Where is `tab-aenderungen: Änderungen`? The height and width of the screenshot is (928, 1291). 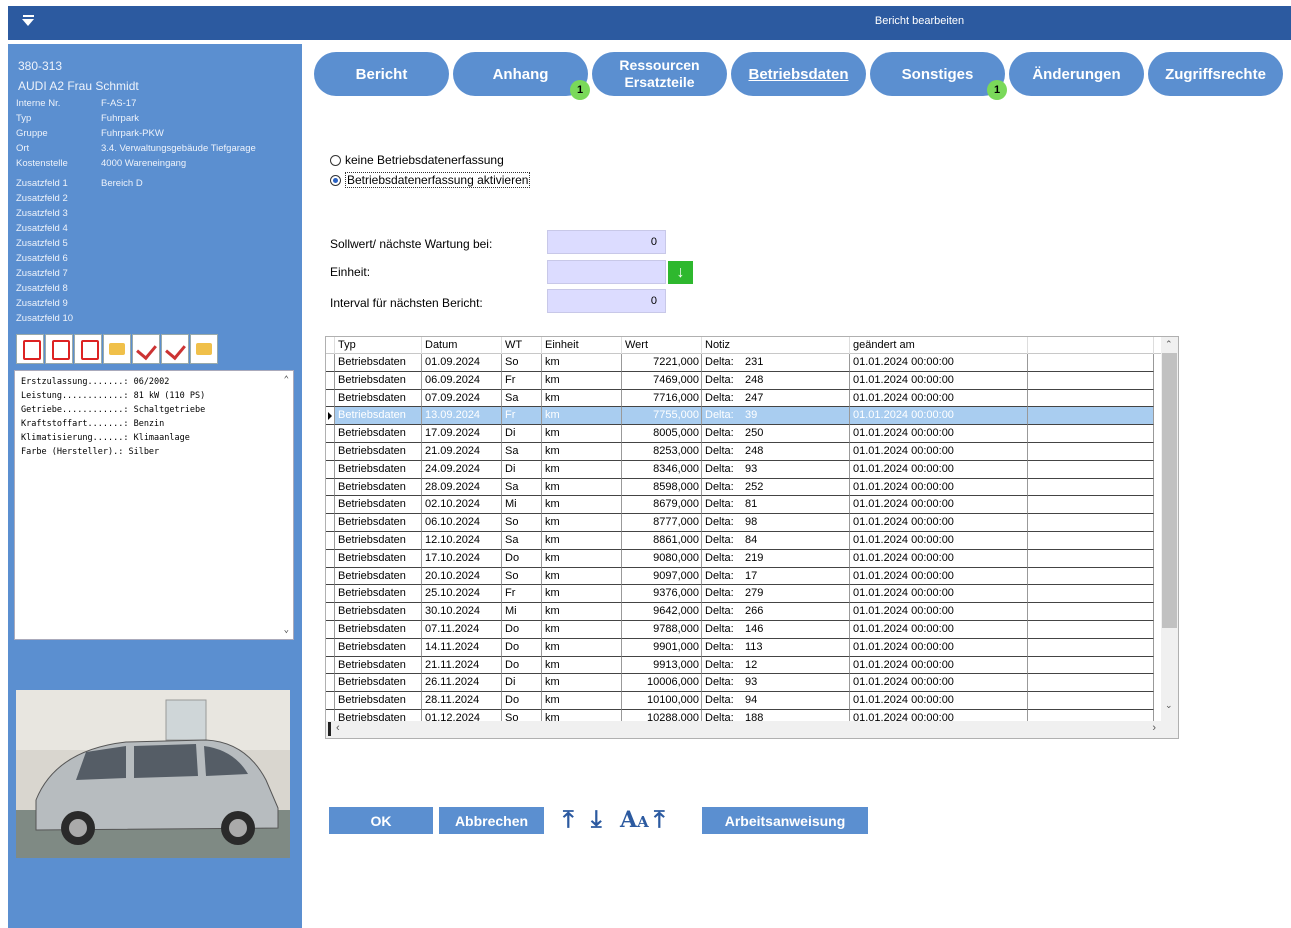
tab-aenderungen: Änderungen is located at coordinates (1076, 74).